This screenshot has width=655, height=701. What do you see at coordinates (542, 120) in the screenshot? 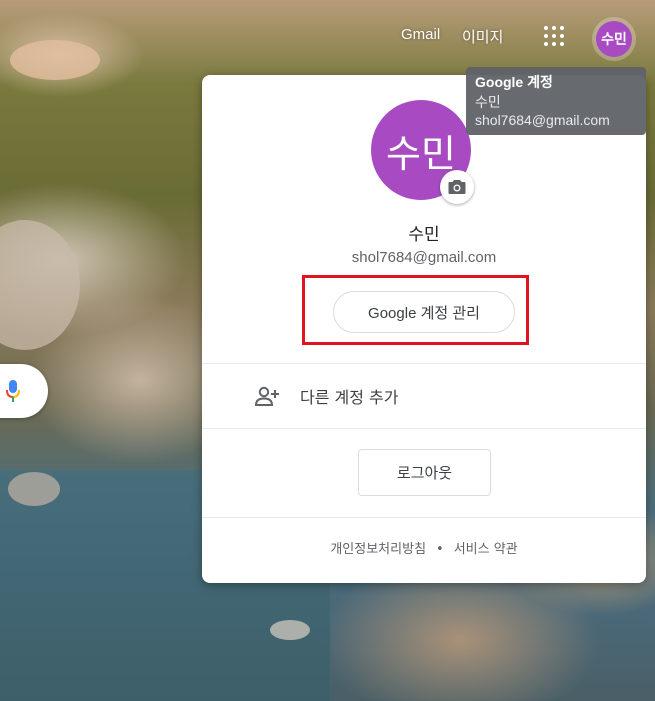
I see `tooltip-email: shol7684@gmail.com` at bounding box center [542, 120].